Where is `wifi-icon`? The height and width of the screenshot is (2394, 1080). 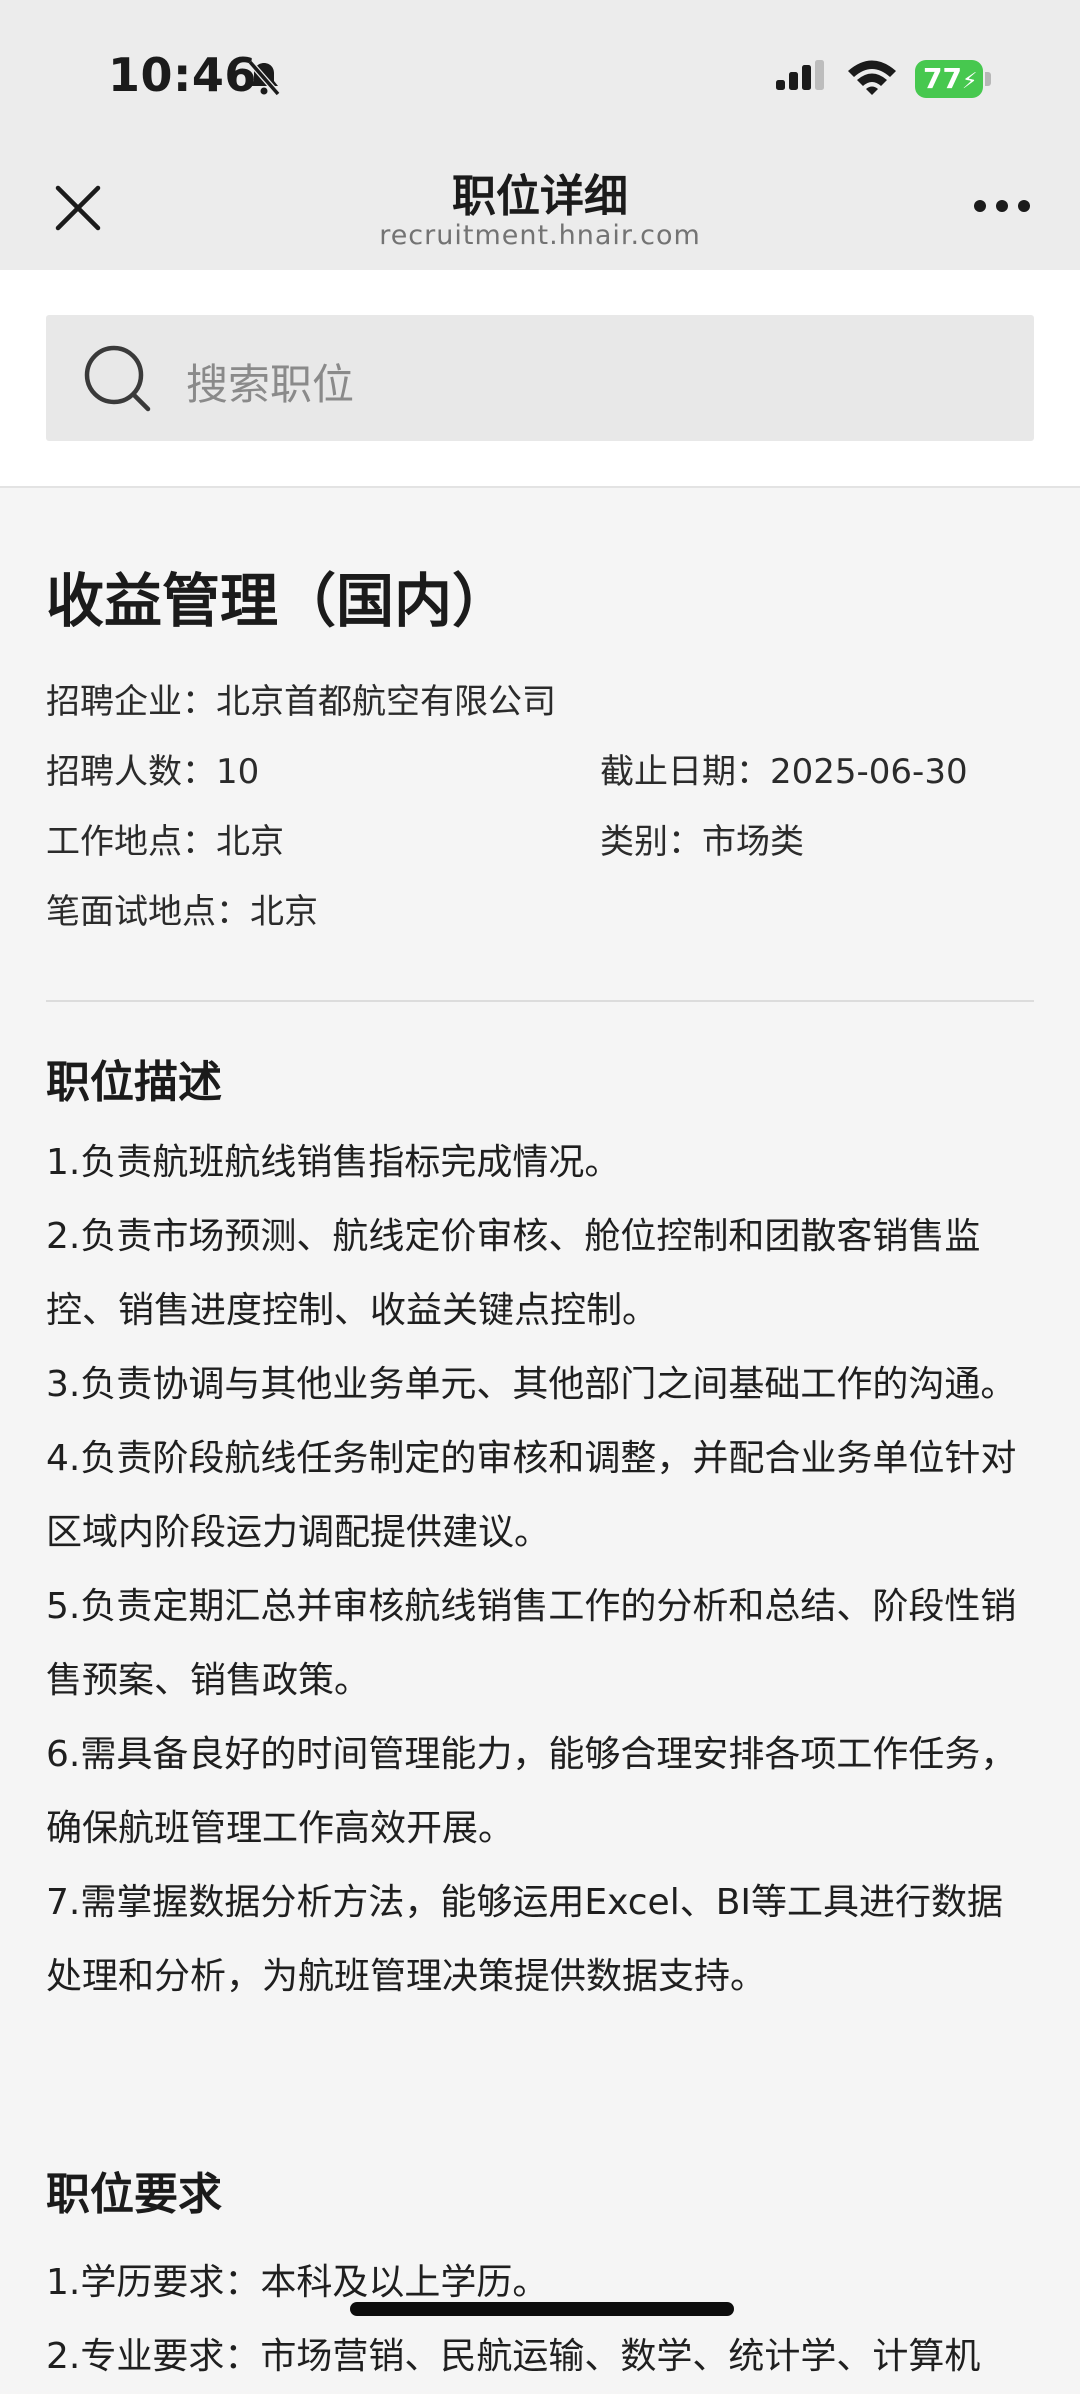
wifi-icon is located at coordinates (872, 77).